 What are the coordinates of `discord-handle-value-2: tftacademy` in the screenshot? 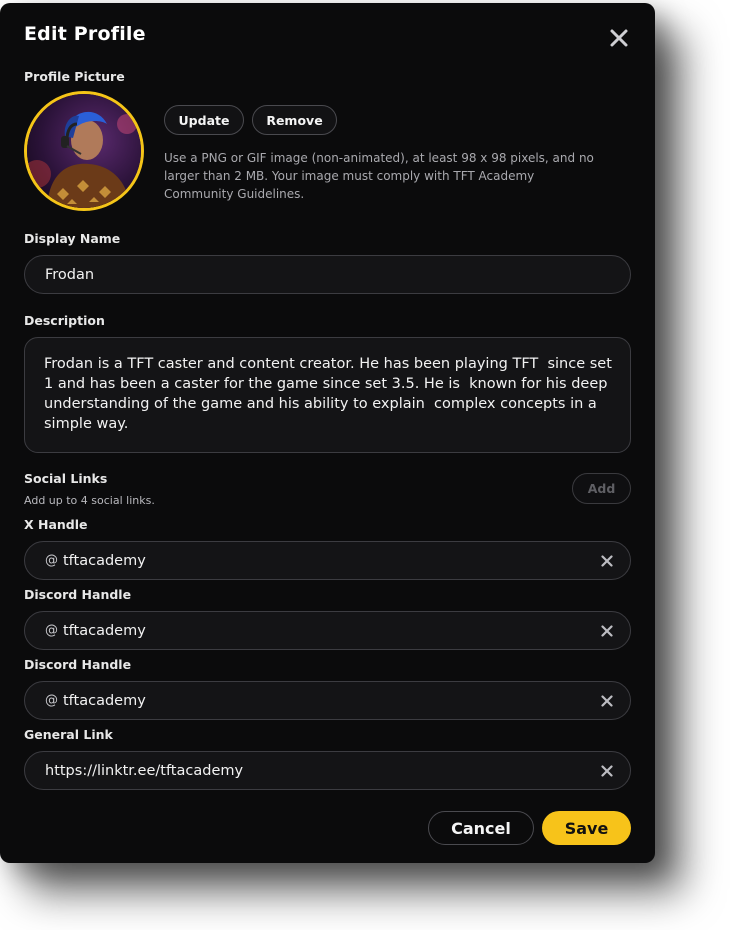 It's located at (104, 700).